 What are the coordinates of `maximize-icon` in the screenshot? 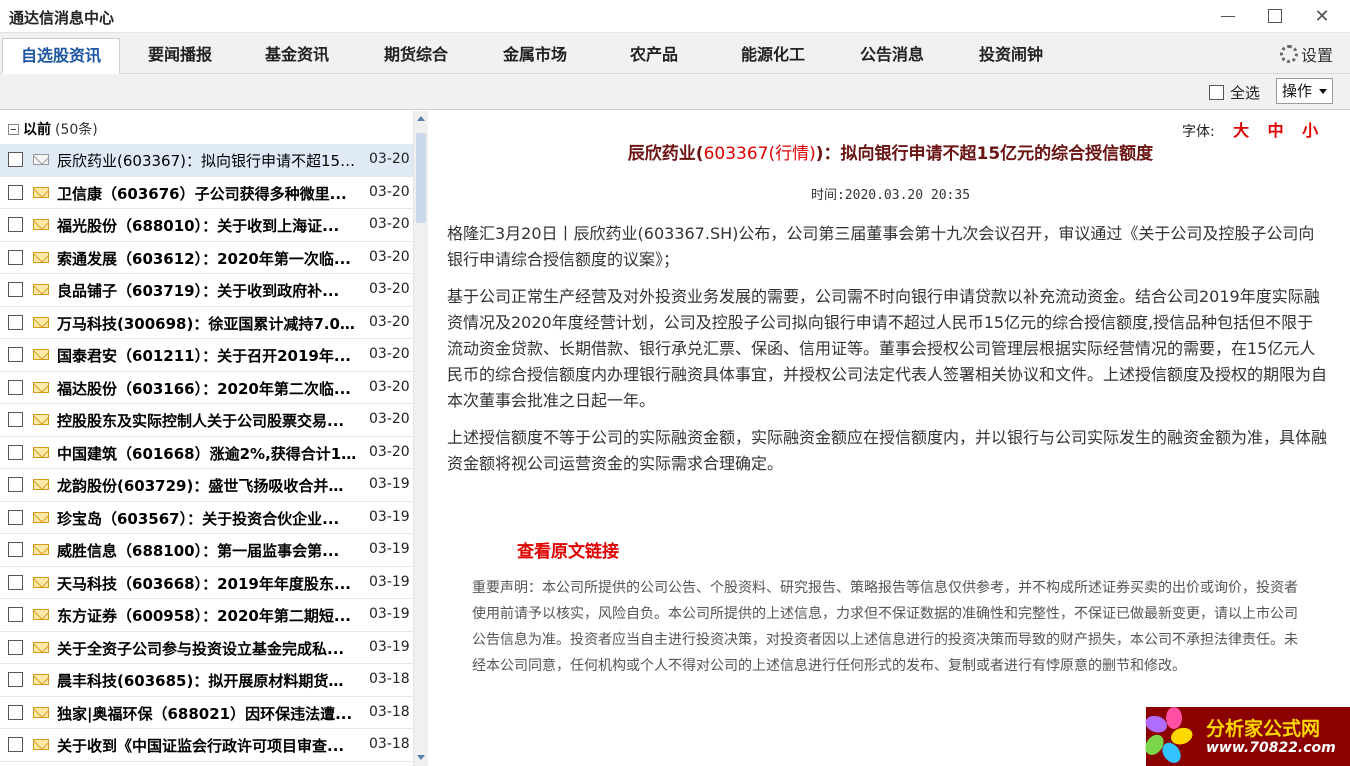 It's located at (1275, 16).